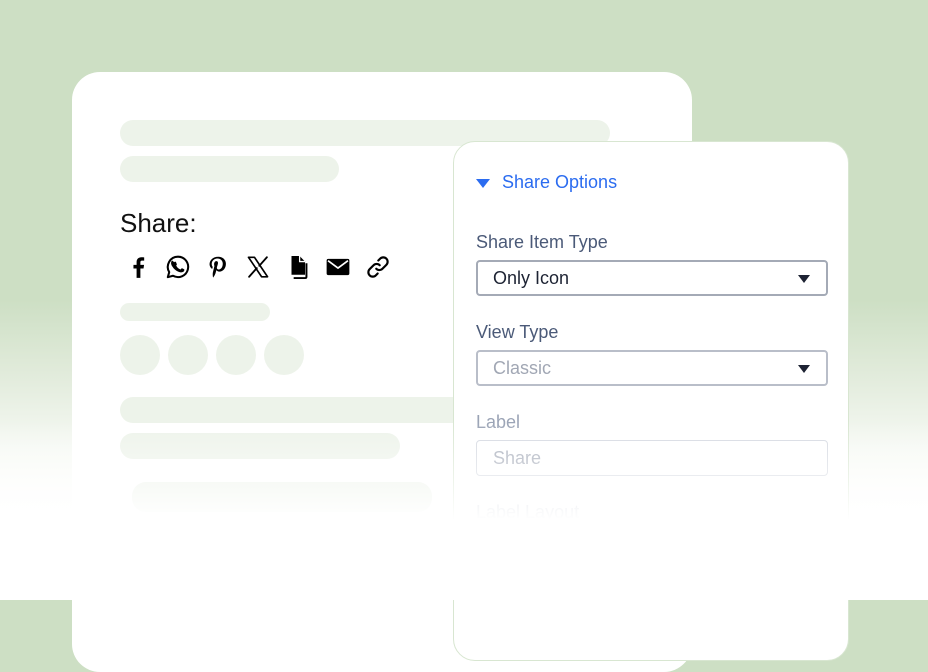 This screenshot has width=928, height=672. I want to click on share-item-type-value: Only Icon, so click(531, 277).